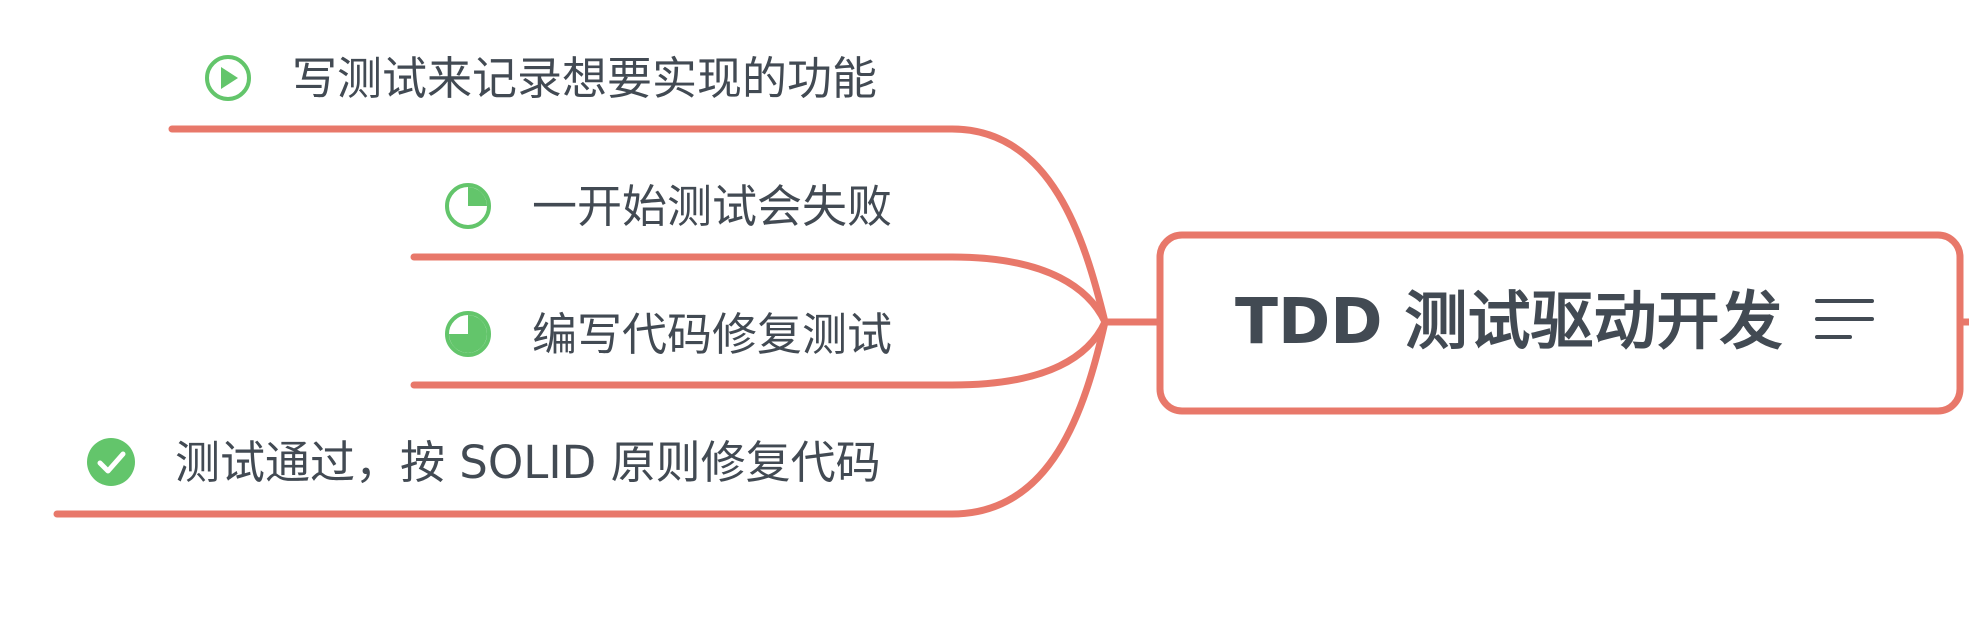  I want to click on progress-quarter-icon, so click(468, 206).